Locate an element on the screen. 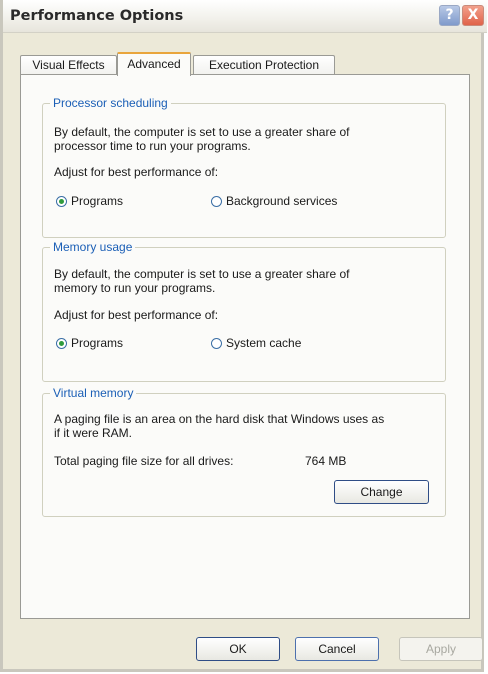 This screenshot has height=674, width=488. memory-programs-radio: Programs is located at coordinates (89, 343).